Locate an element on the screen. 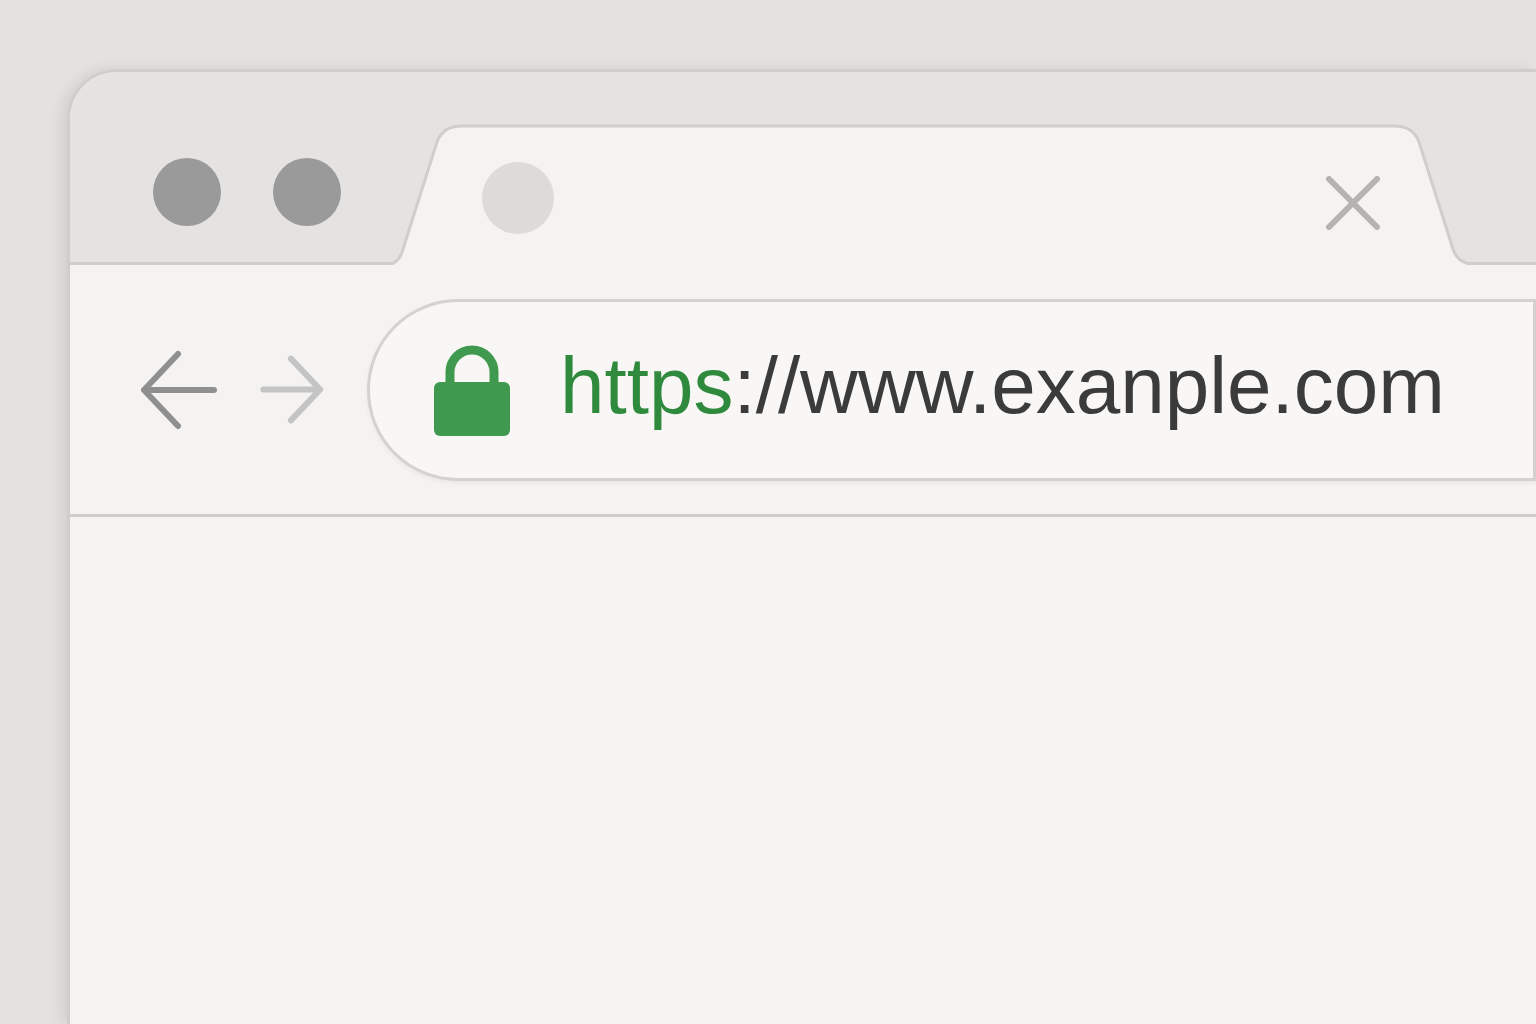 This screenshot has height=1024, width=1536. address-bar: https://www.exanple.com is located at coordinates (951, 389).